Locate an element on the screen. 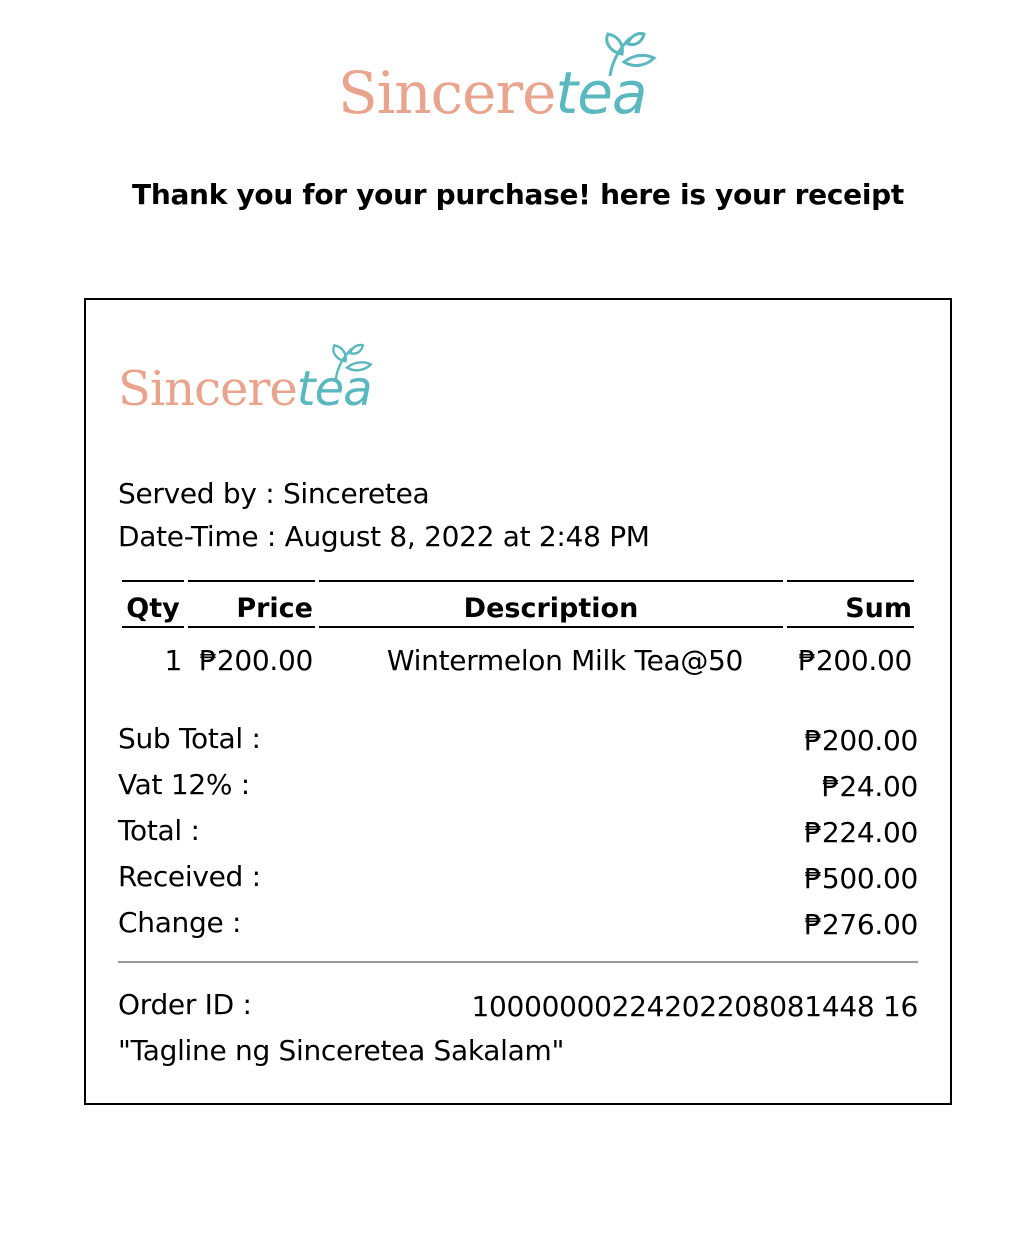 The image size is (1026, 1238). column-header-qty: Qty is located at coordinates (153, 604).